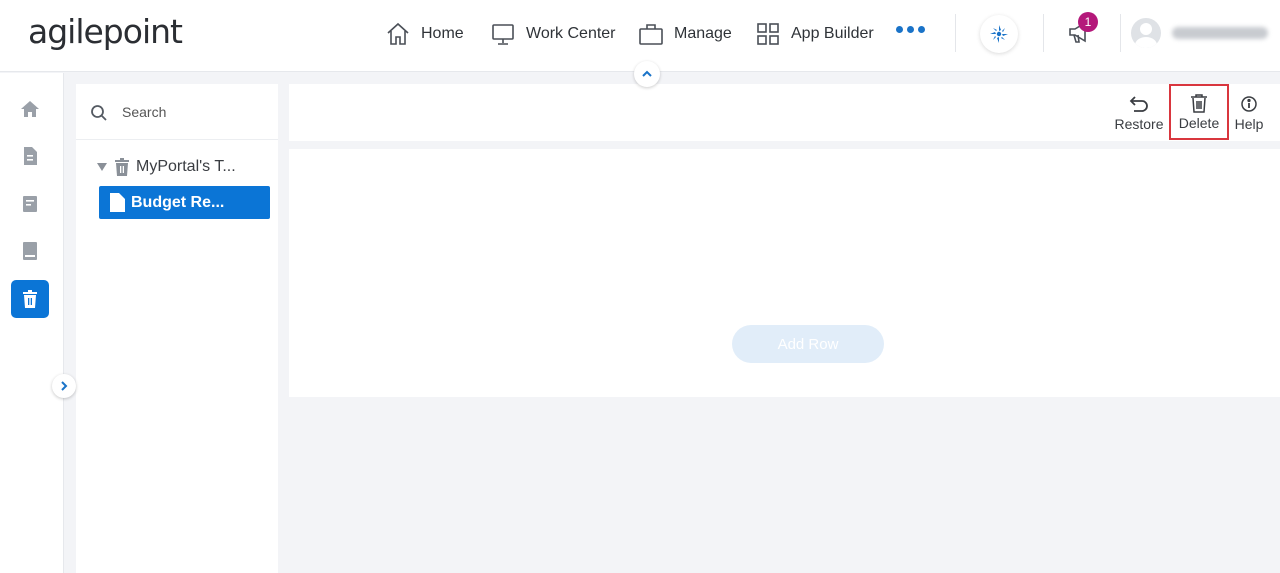 The height and width of the screenshot is (573, 1280). I want to click on nav-work-center: Work Center, so click(553, 34).